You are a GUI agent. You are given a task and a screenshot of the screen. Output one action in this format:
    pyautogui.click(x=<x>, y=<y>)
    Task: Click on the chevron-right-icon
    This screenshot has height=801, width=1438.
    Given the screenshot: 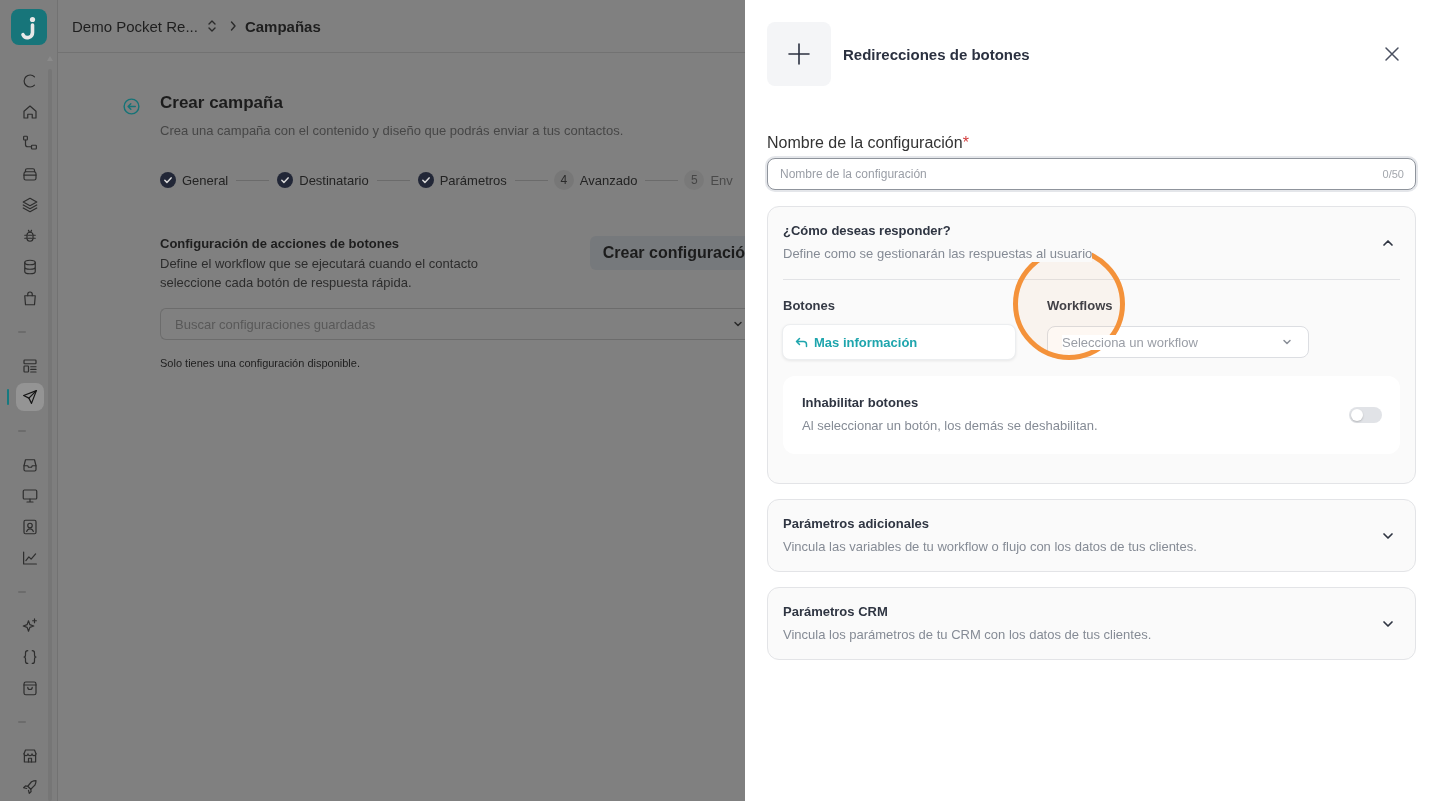 What is the action you would take?
    pyautogui.click(x=232, y=26)
    